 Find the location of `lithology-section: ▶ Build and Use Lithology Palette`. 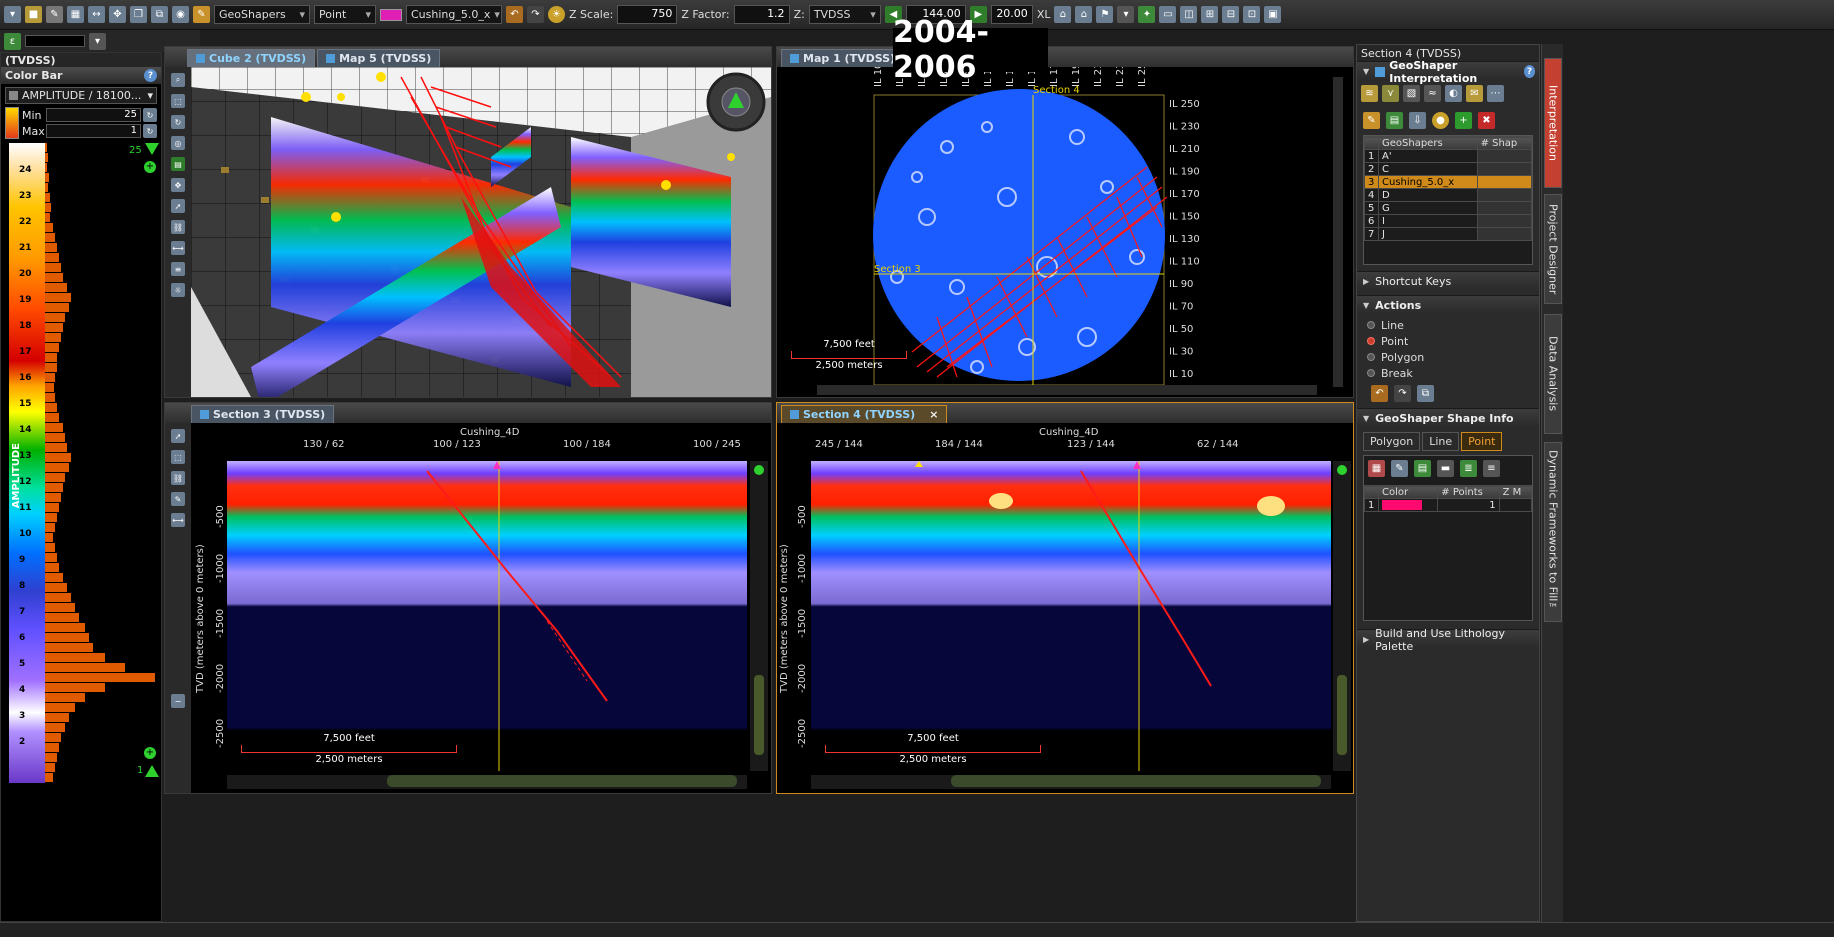

lithology-section: ▶ Build and Use Lithology Palette is located at coordinates (1448, 640).